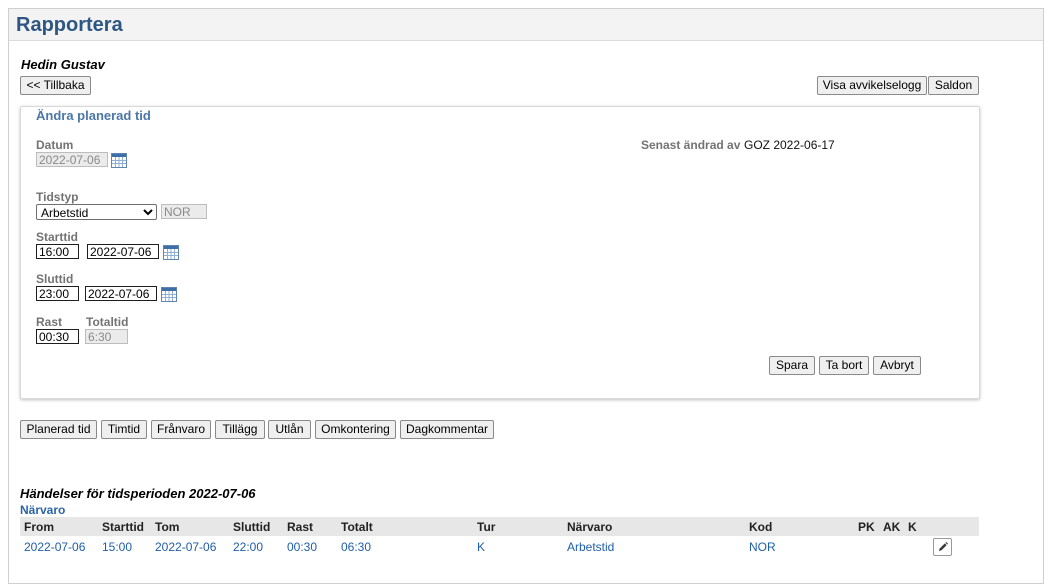 The width and height of the screenshot is (1049, 588). Describe the element at coordinates (55, 145) in the screenshot. I see `date-label: Datum` at that location.